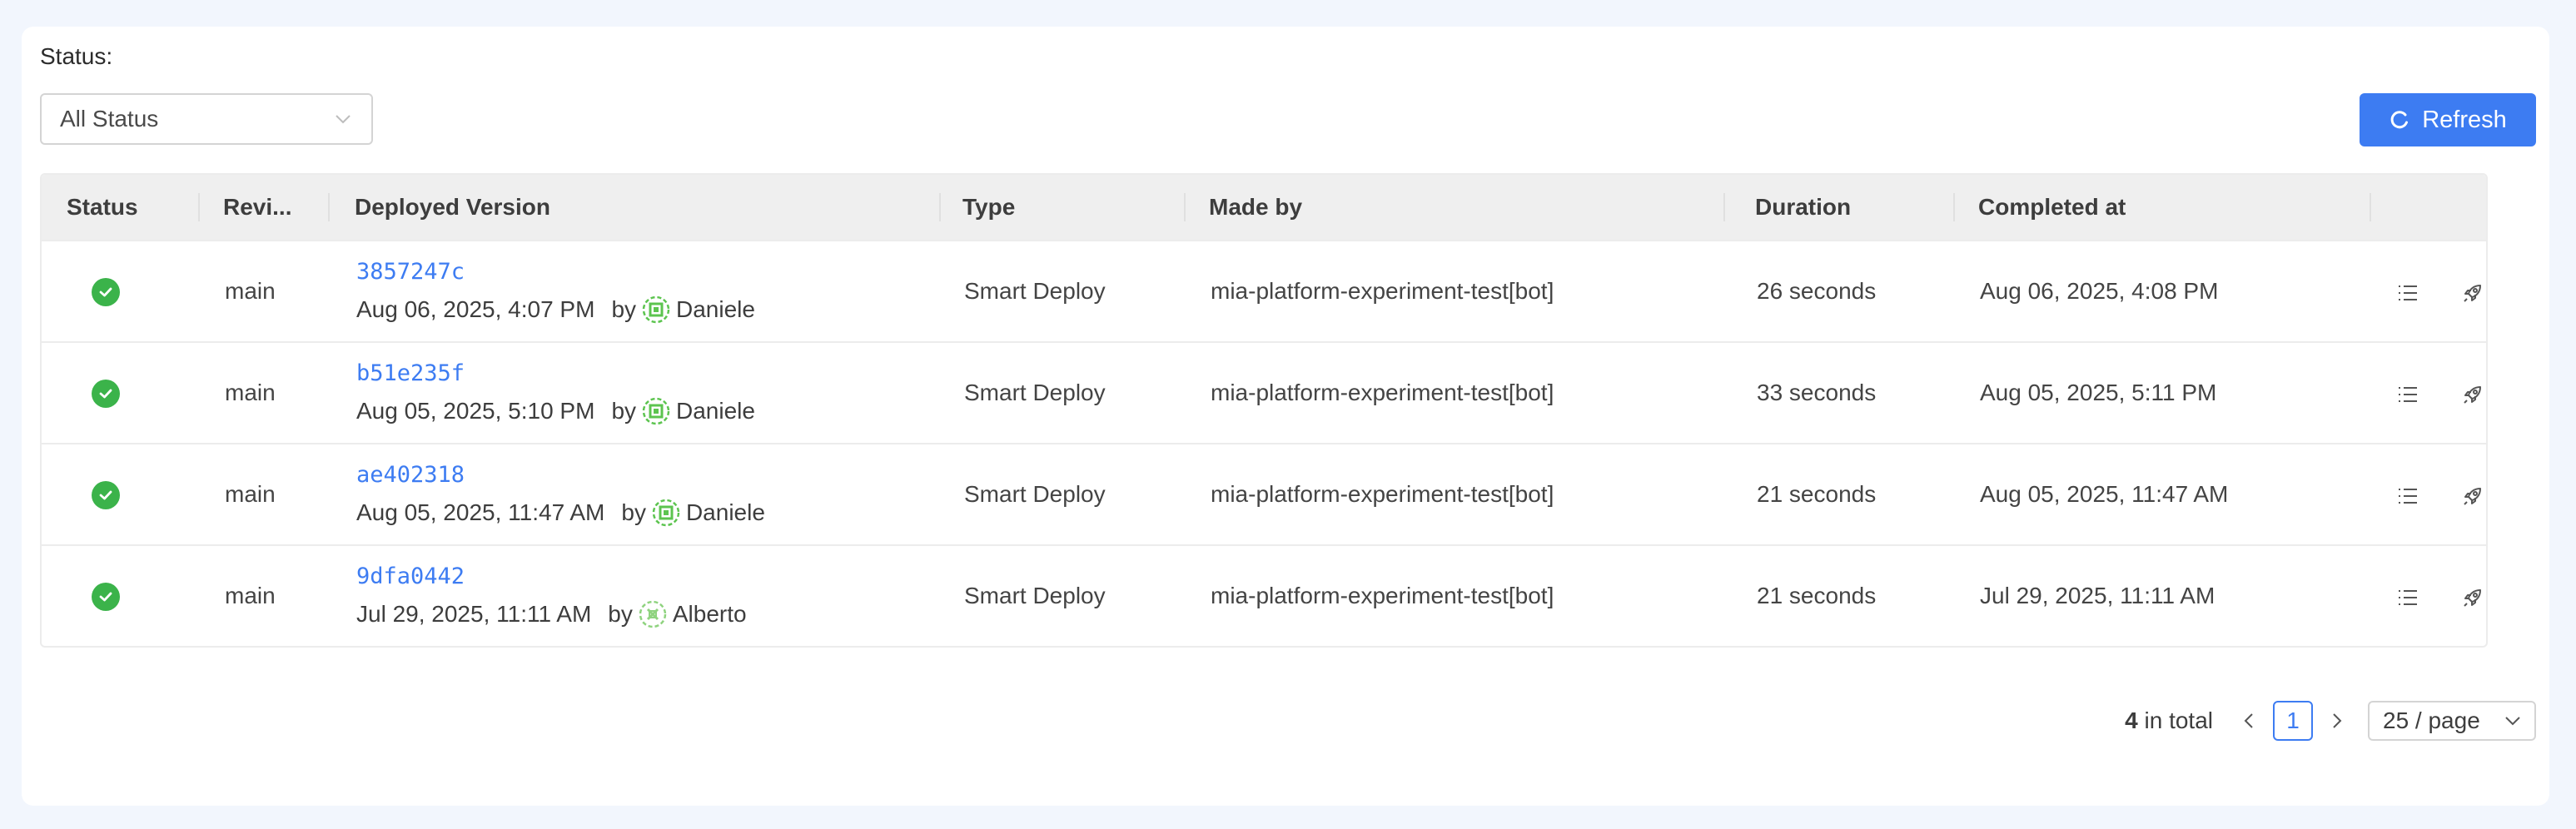  I want to click on deployed-date: Aug 06, 2025, 4:07 PM, so click(475, 309).